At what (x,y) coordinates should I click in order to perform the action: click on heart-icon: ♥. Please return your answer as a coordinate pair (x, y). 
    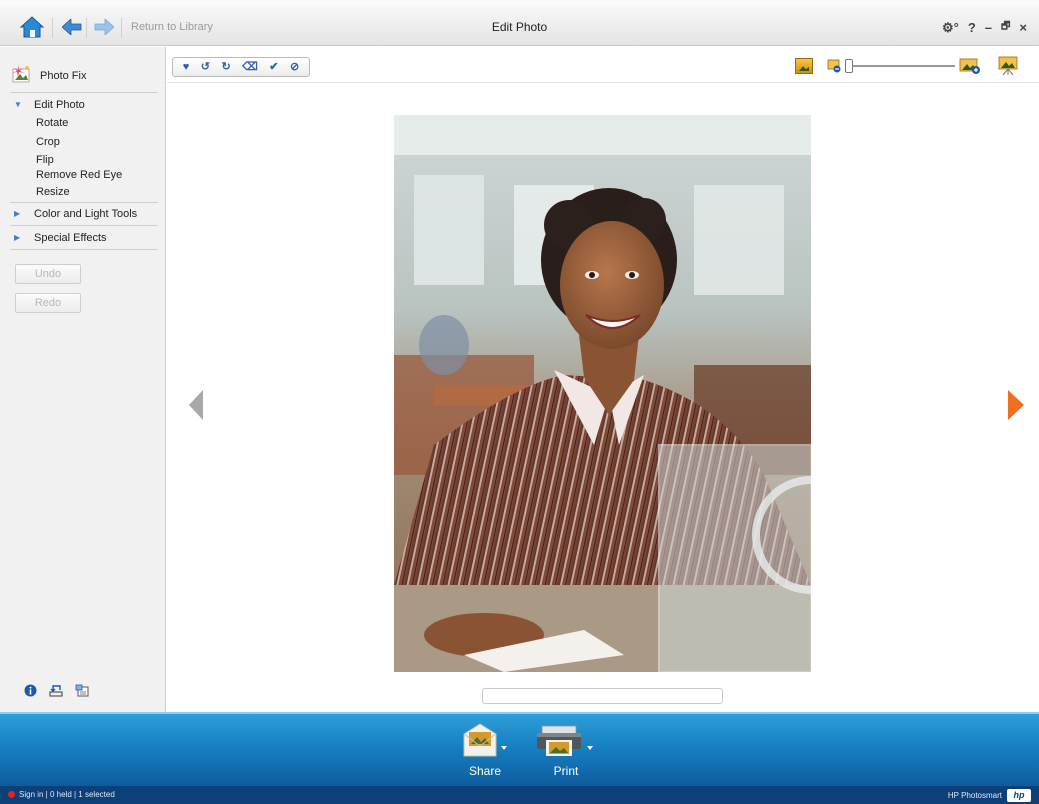
    Looking at the image, I should click on (186, 67).